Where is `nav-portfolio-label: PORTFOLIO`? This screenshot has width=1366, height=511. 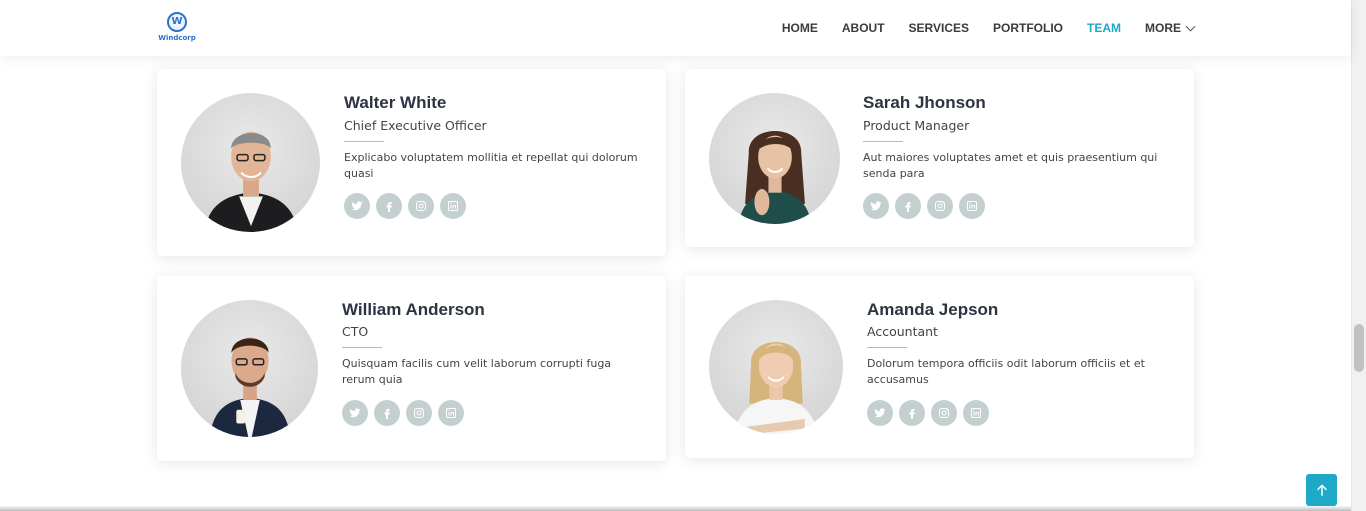 nav-portfolio-label: PORTFOLIO is located at coordinates (1028, 28).